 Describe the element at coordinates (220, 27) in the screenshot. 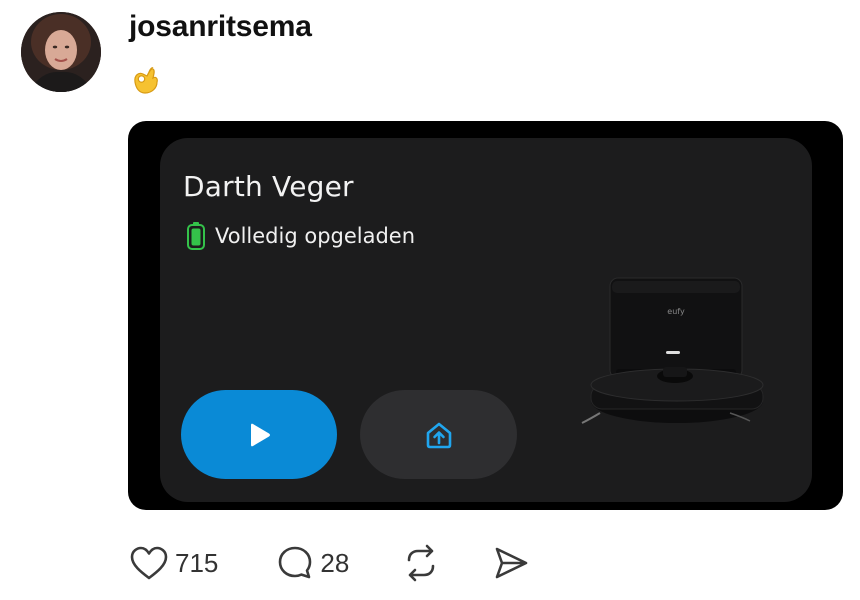

I see `post-username: josanritsema` at that location.